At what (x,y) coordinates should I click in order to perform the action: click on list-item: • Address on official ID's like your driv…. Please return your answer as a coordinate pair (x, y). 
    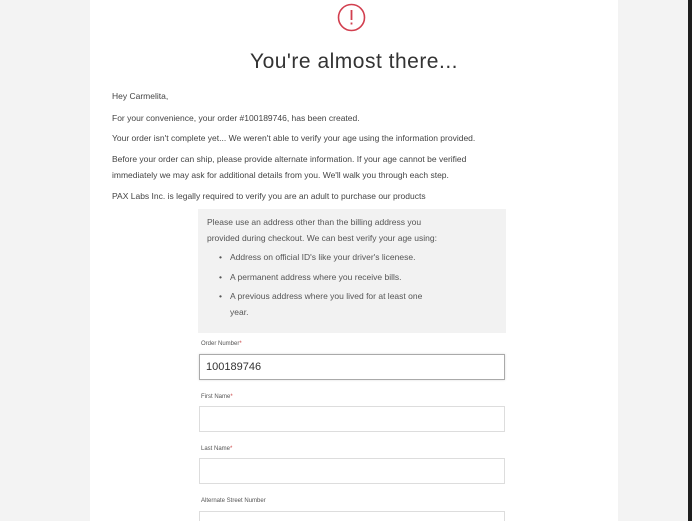
    Looking at the image, I should click on (317, 257).